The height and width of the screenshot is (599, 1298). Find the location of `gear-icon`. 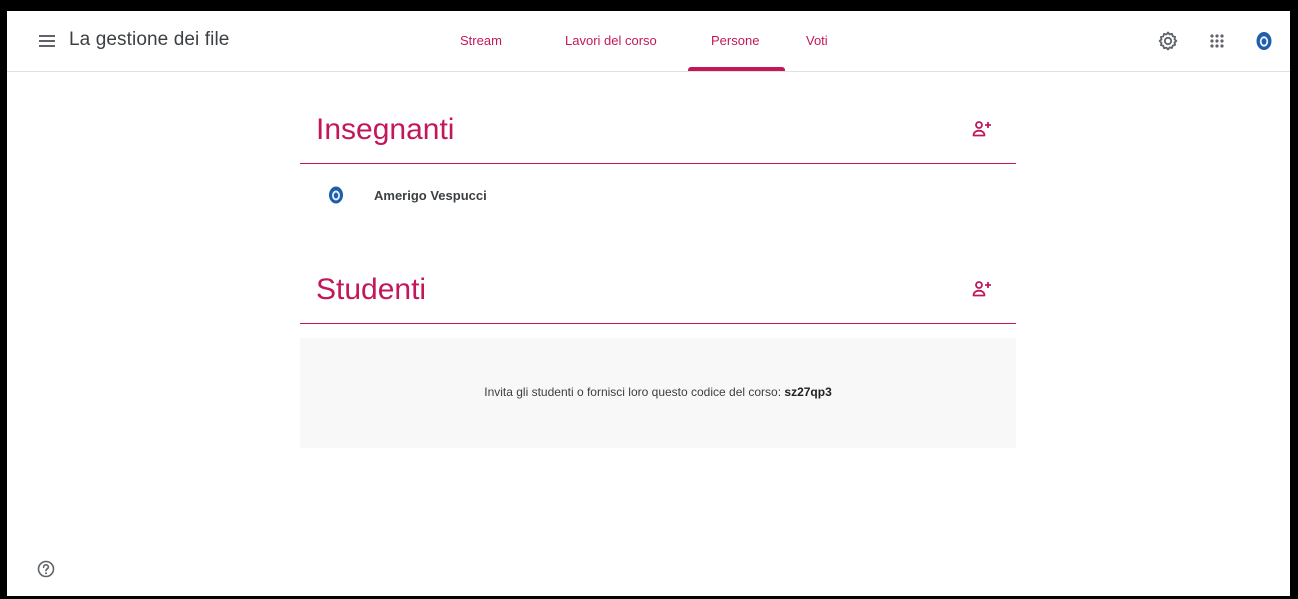

gear-icon is located at coordinates (1168, 41).